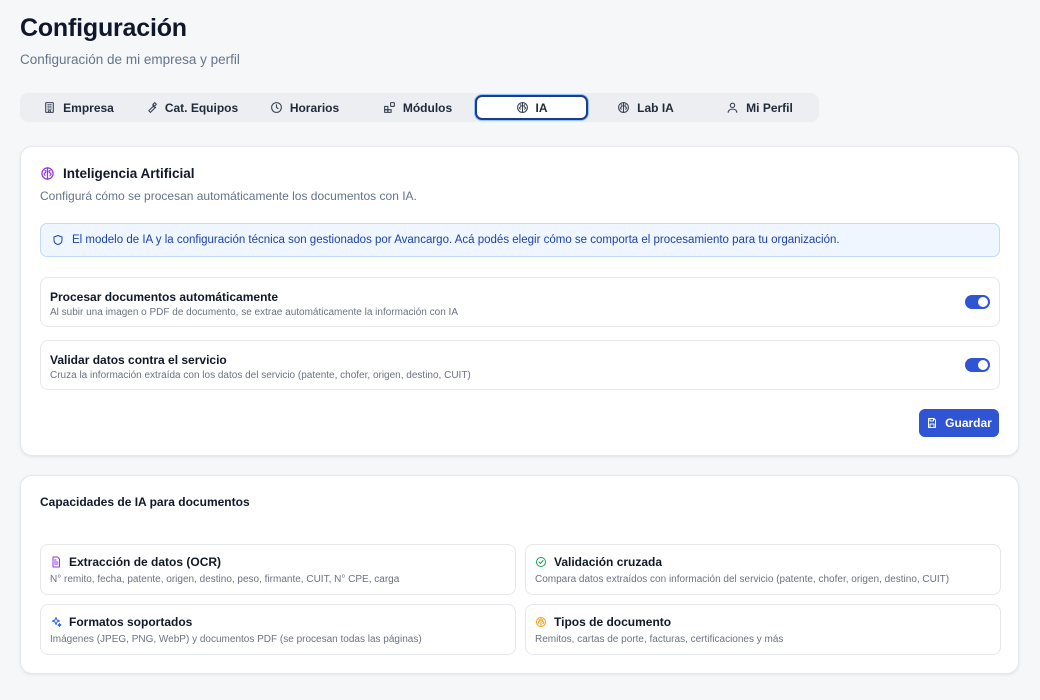 The height and width of the screenshot is (700, 1040). What do you see at coordinates (129, 173) in the screenshot?
I see `section-title: Inteligencia Artificial` at bounding box center [129, 173].